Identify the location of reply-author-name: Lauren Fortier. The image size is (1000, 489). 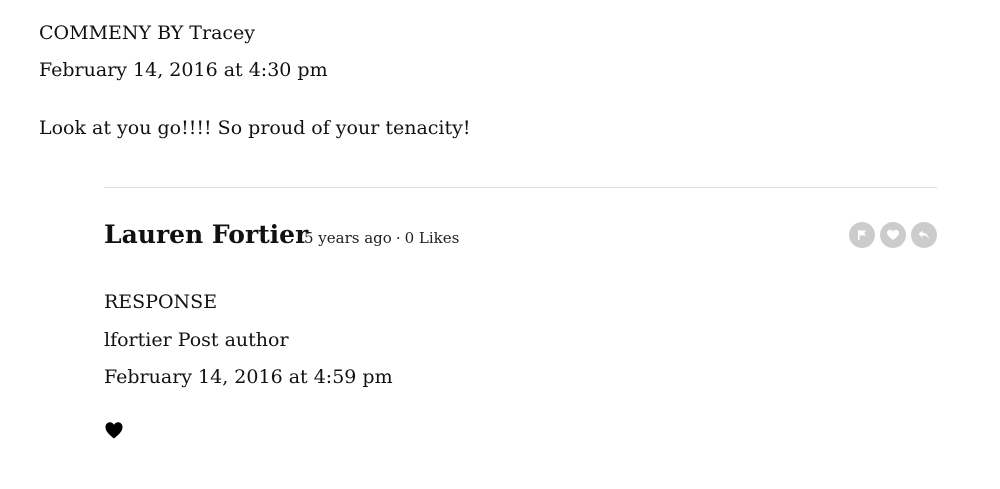
(206, 235).